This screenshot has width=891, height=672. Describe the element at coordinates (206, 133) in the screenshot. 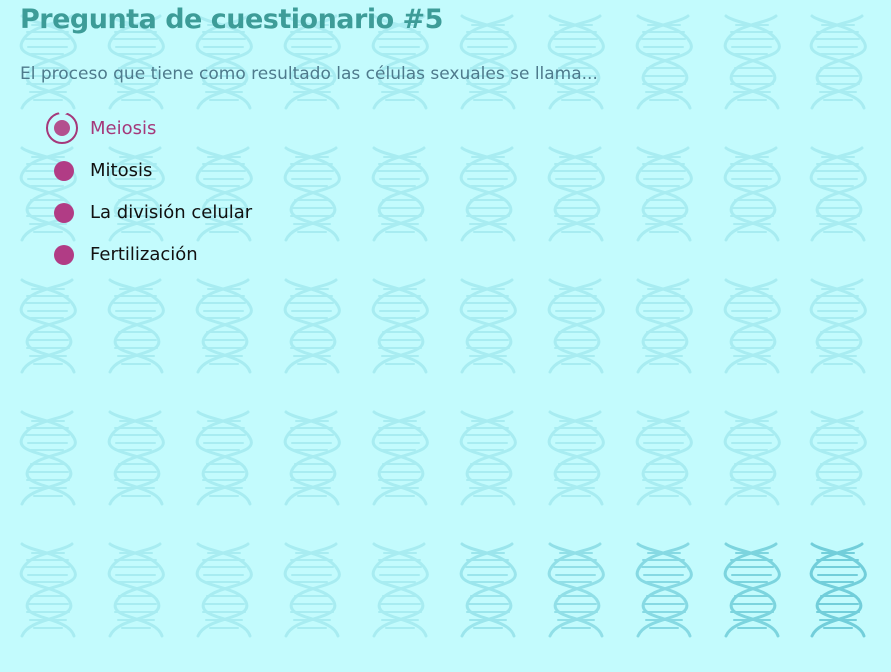

I see `option-meiosis: Meiosis` at that location.